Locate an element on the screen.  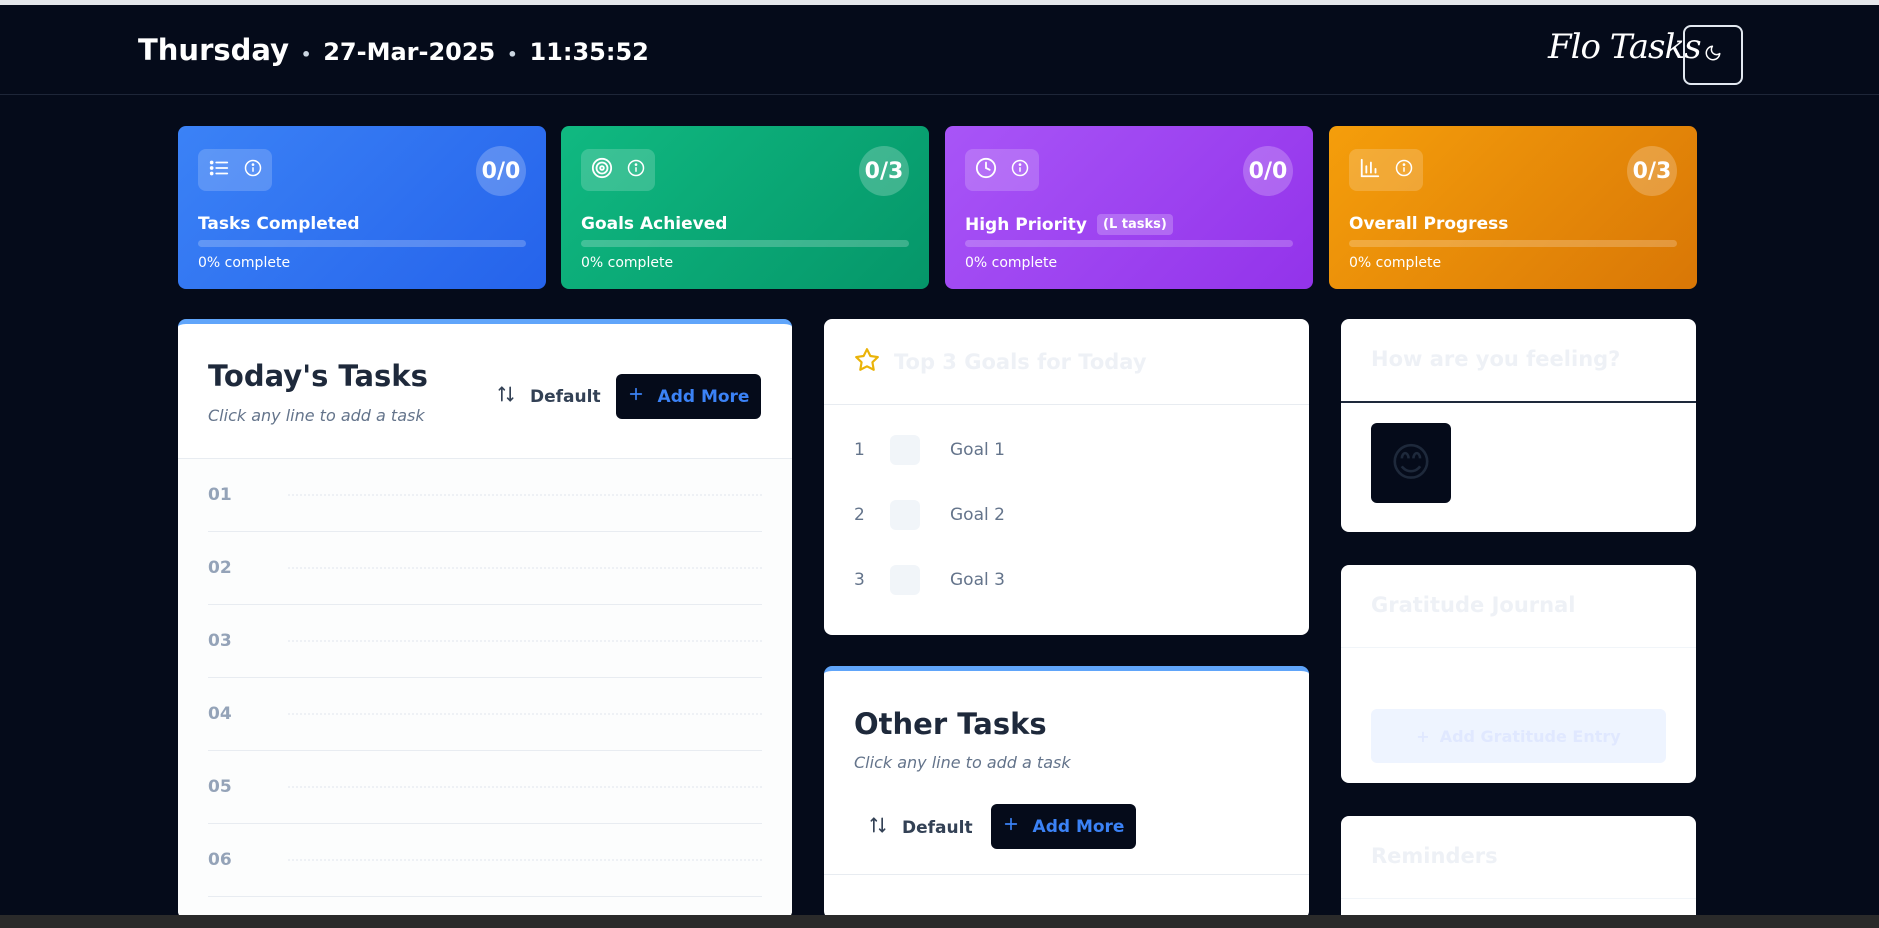
goal-label: Goal 3 is located at coordinates (977, 580).